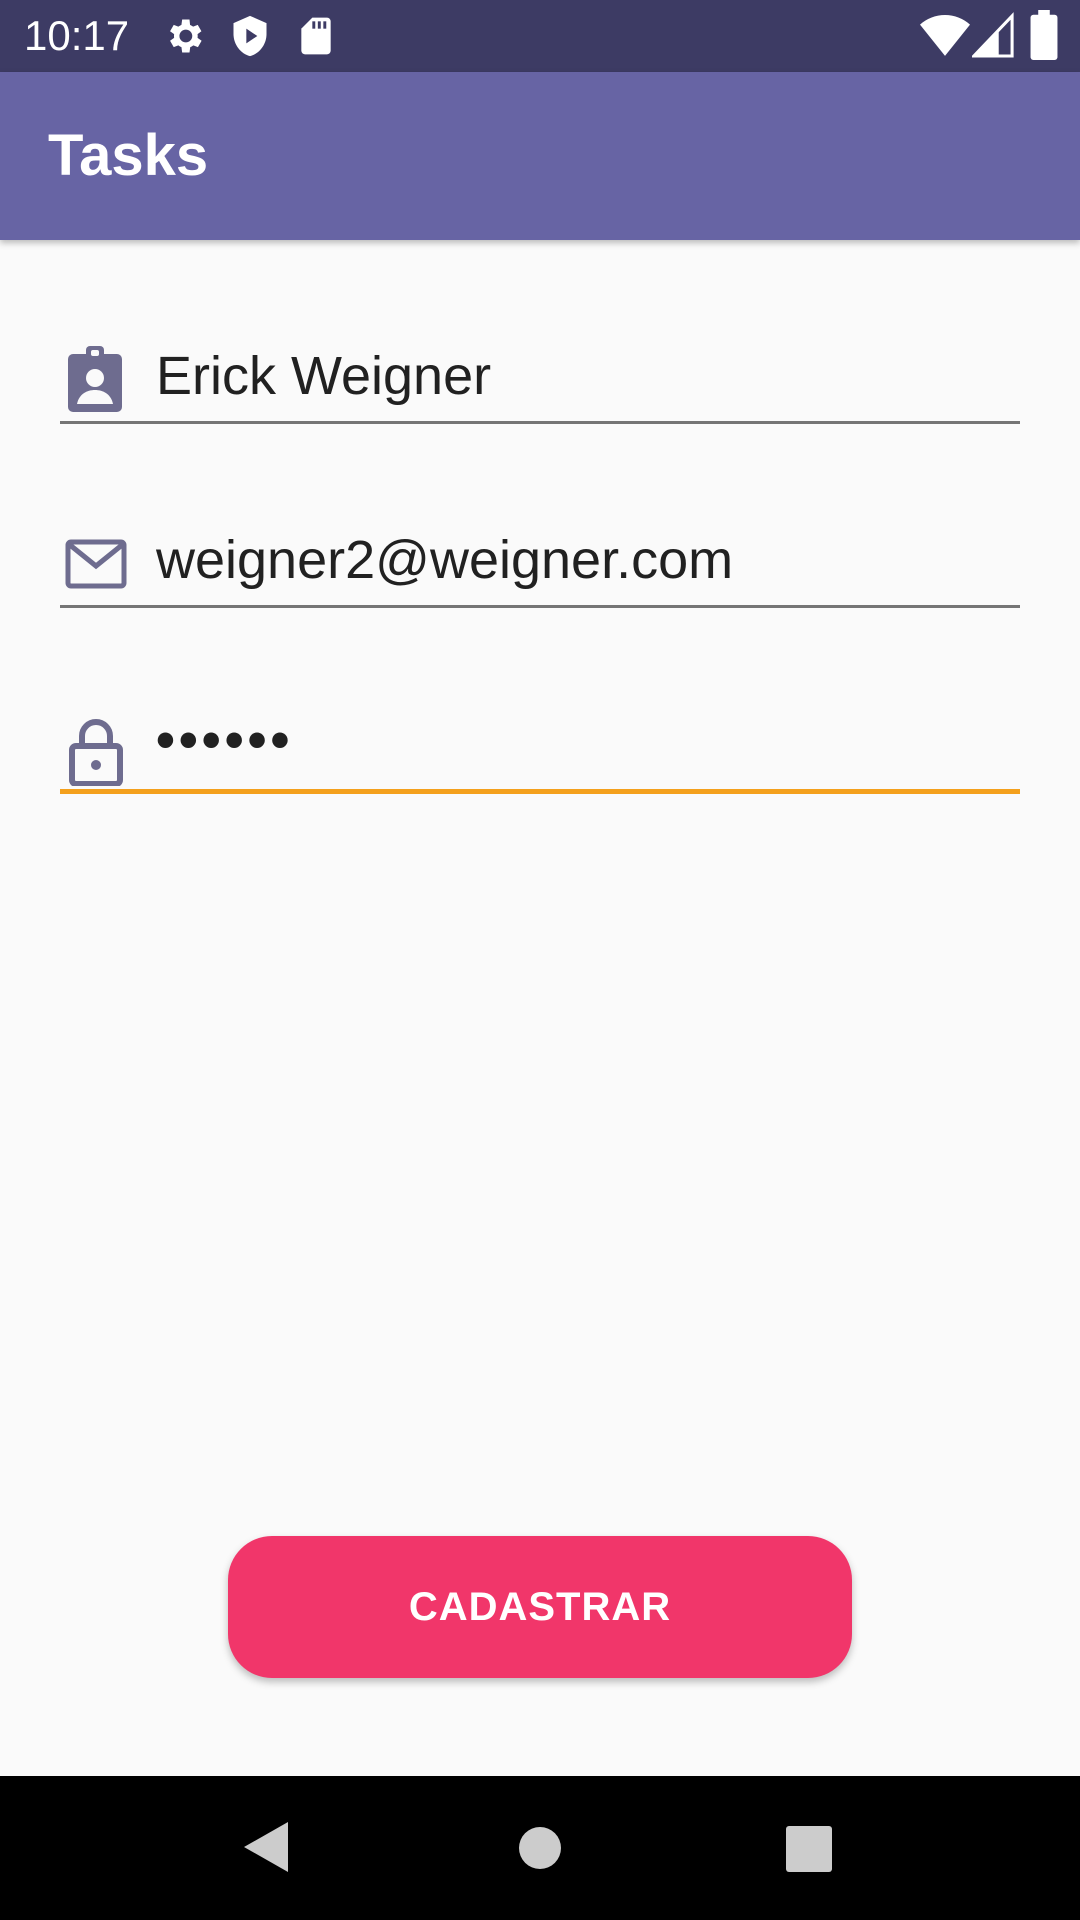 The image size is (1080, 1920). Describe the element at coordinates (581, 376) in the screenshot. I see `name-input: Erick Weigner` at that location.